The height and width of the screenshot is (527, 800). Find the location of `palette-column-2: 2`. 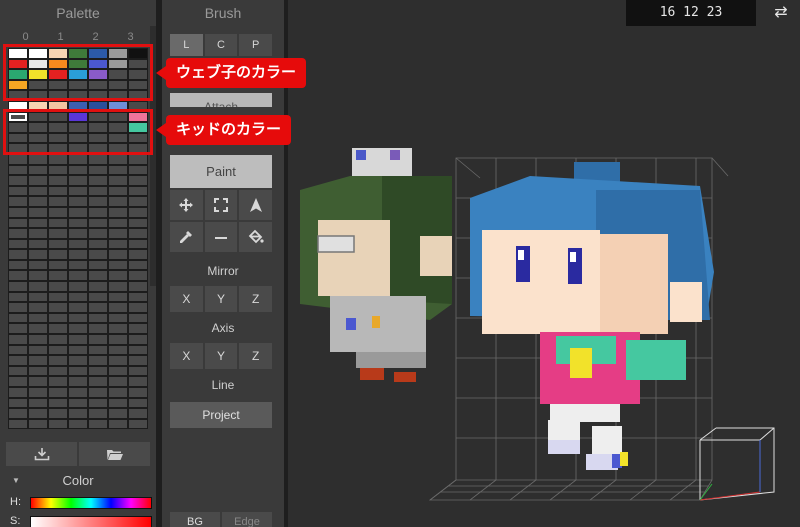

palette-column-2: 2 is located at coordinates (95, 38).